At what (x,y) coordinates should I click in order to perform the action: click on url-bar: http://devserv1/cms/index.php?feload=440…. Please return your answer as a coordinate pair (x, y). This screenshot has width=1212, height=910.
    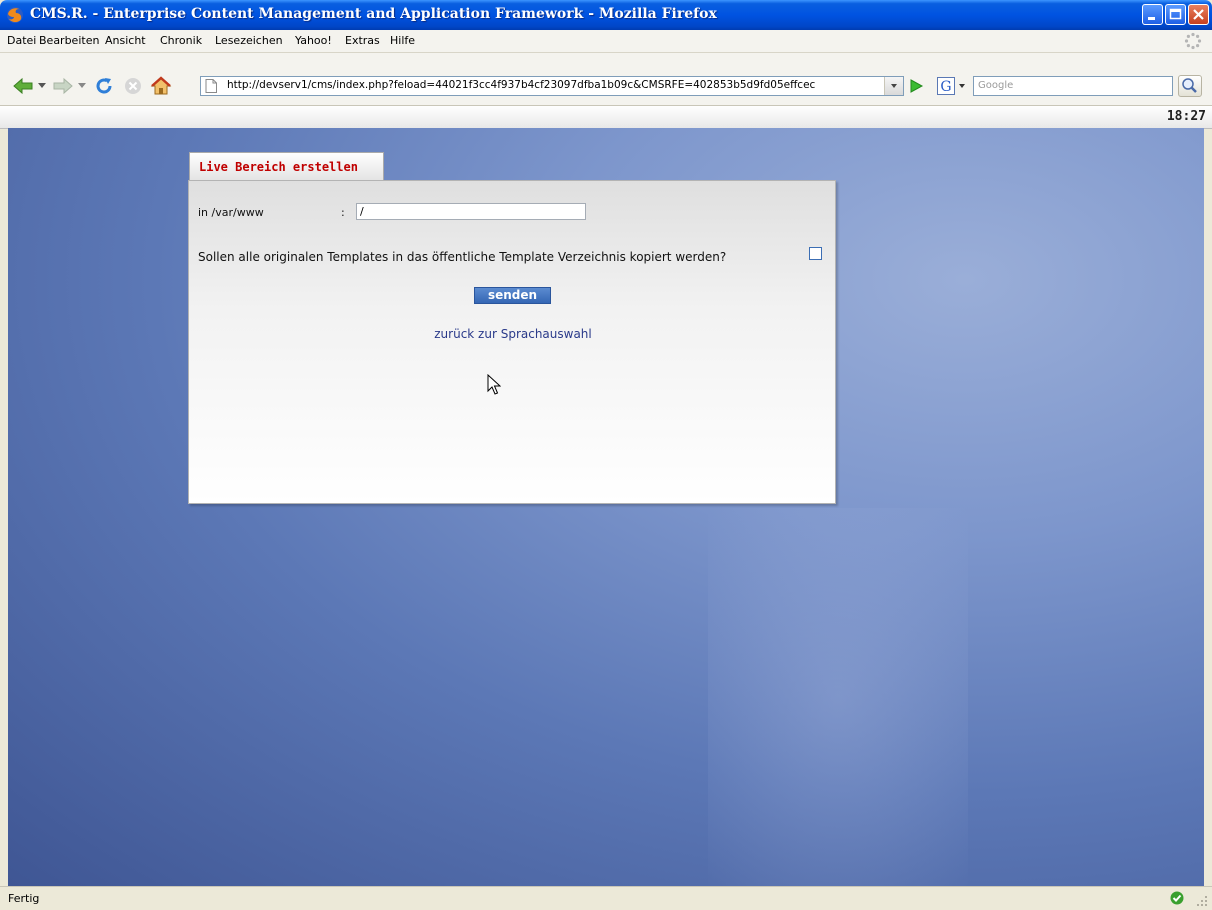
    Looking at the image, I should click on (552, 86).